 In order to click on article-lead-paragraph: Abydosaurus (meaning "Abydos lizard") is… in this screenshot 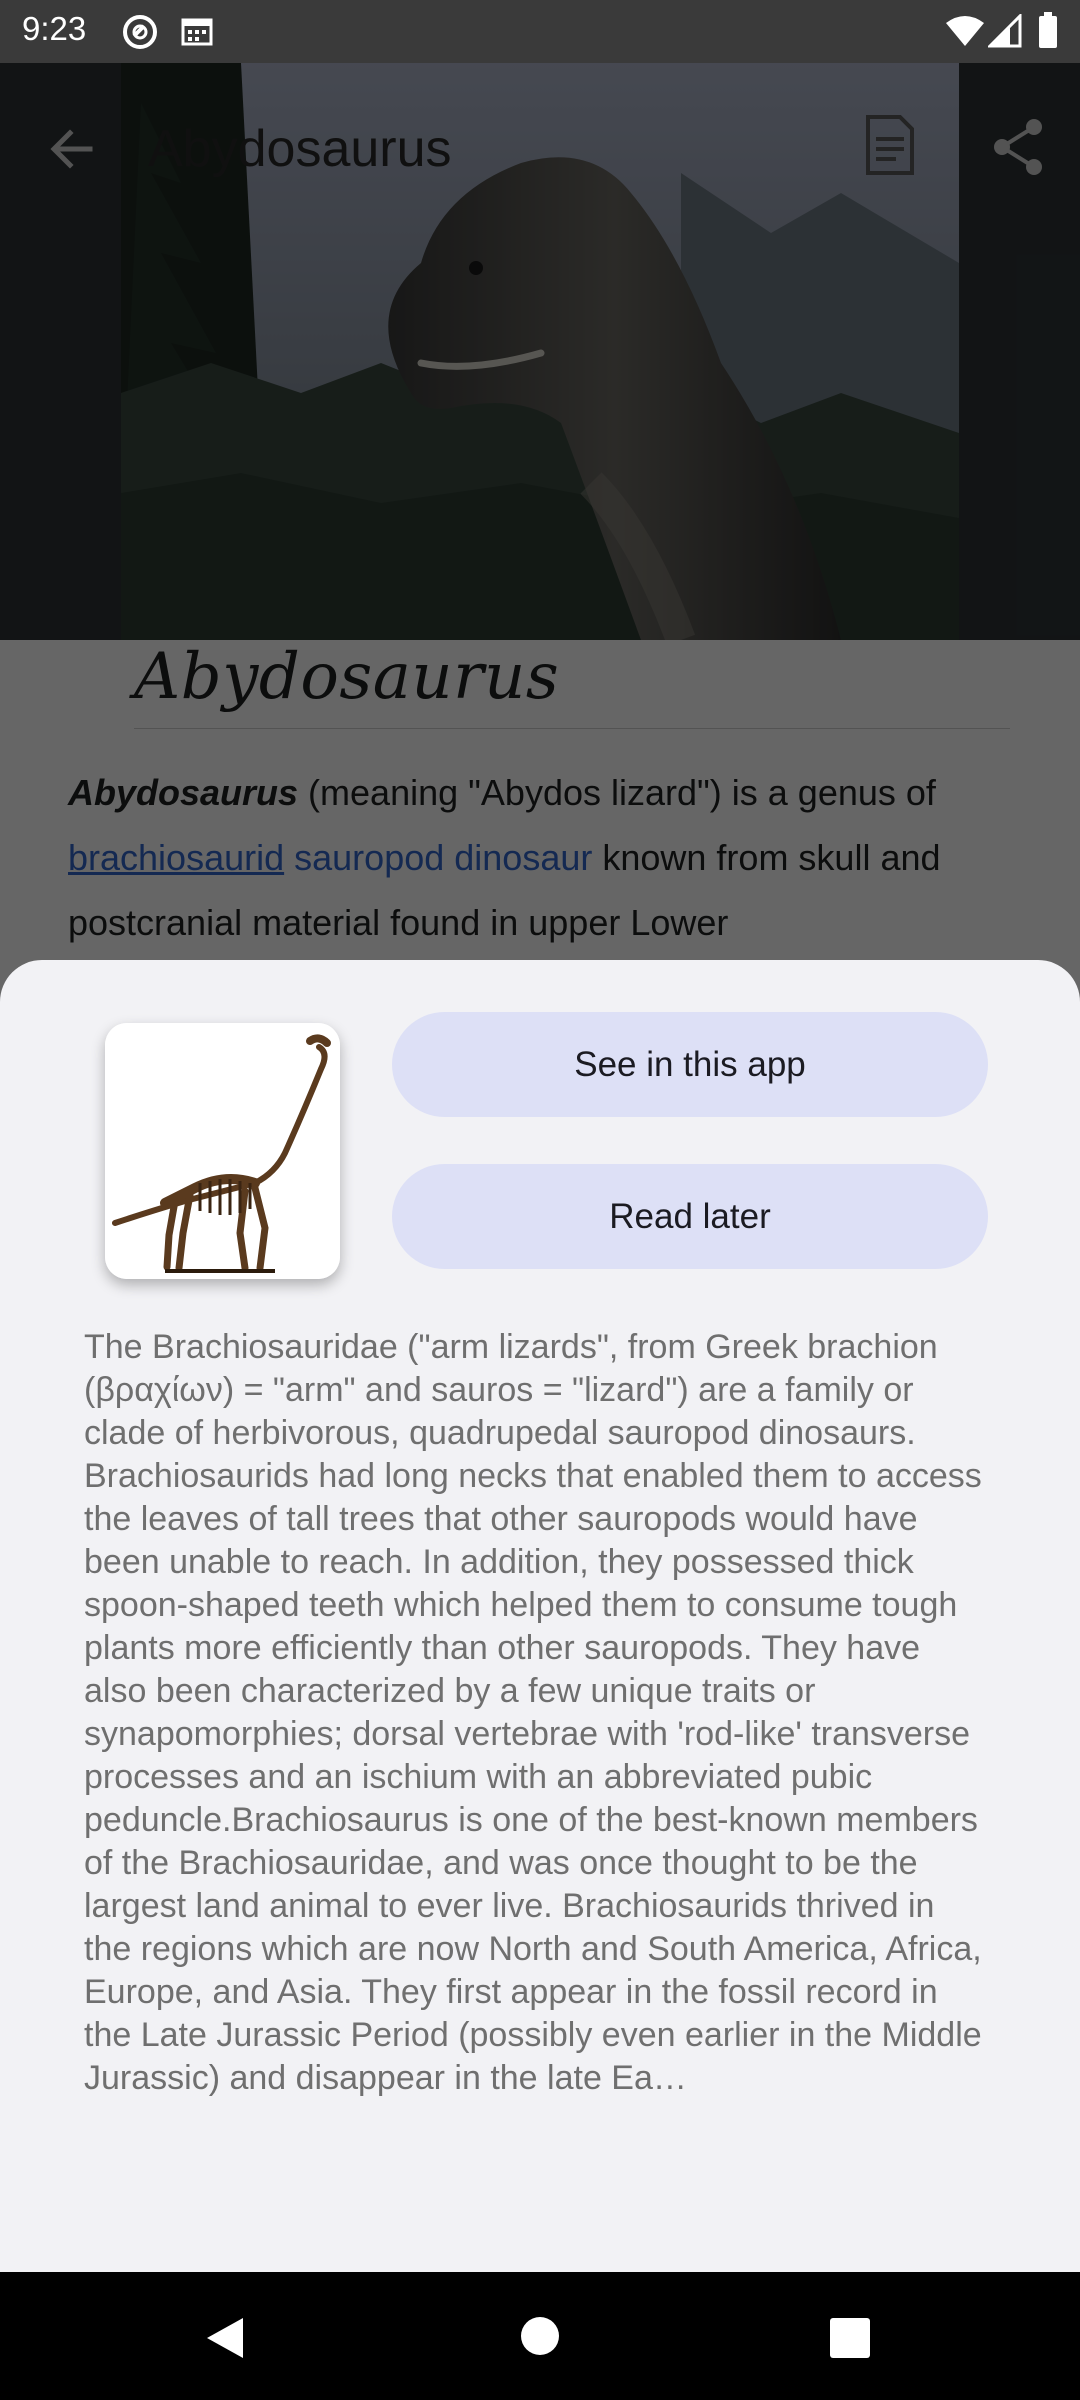, I will do `click(543, 857)`.